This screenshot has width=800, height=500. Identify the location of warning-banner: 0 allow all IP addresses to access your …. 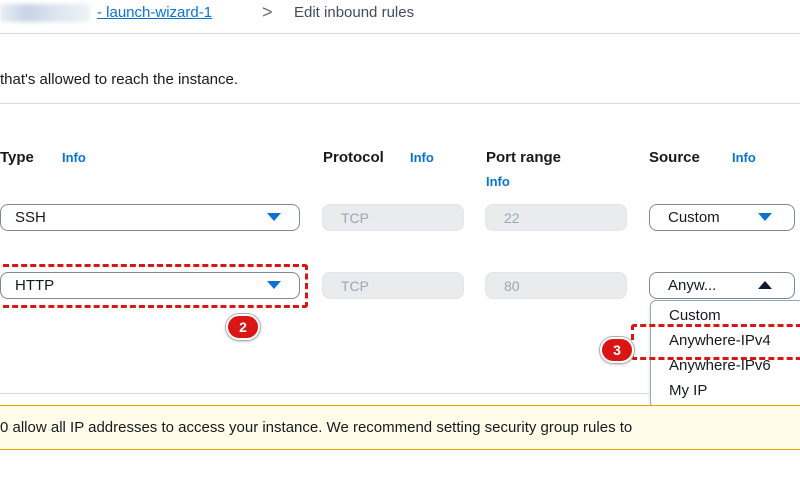
(400, 427).